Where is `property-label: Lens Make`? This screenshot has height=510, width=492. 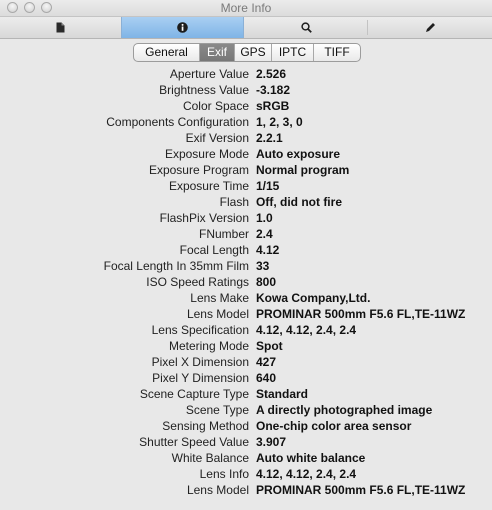
property-label: Lens Make is located at coordinates (219, 298).